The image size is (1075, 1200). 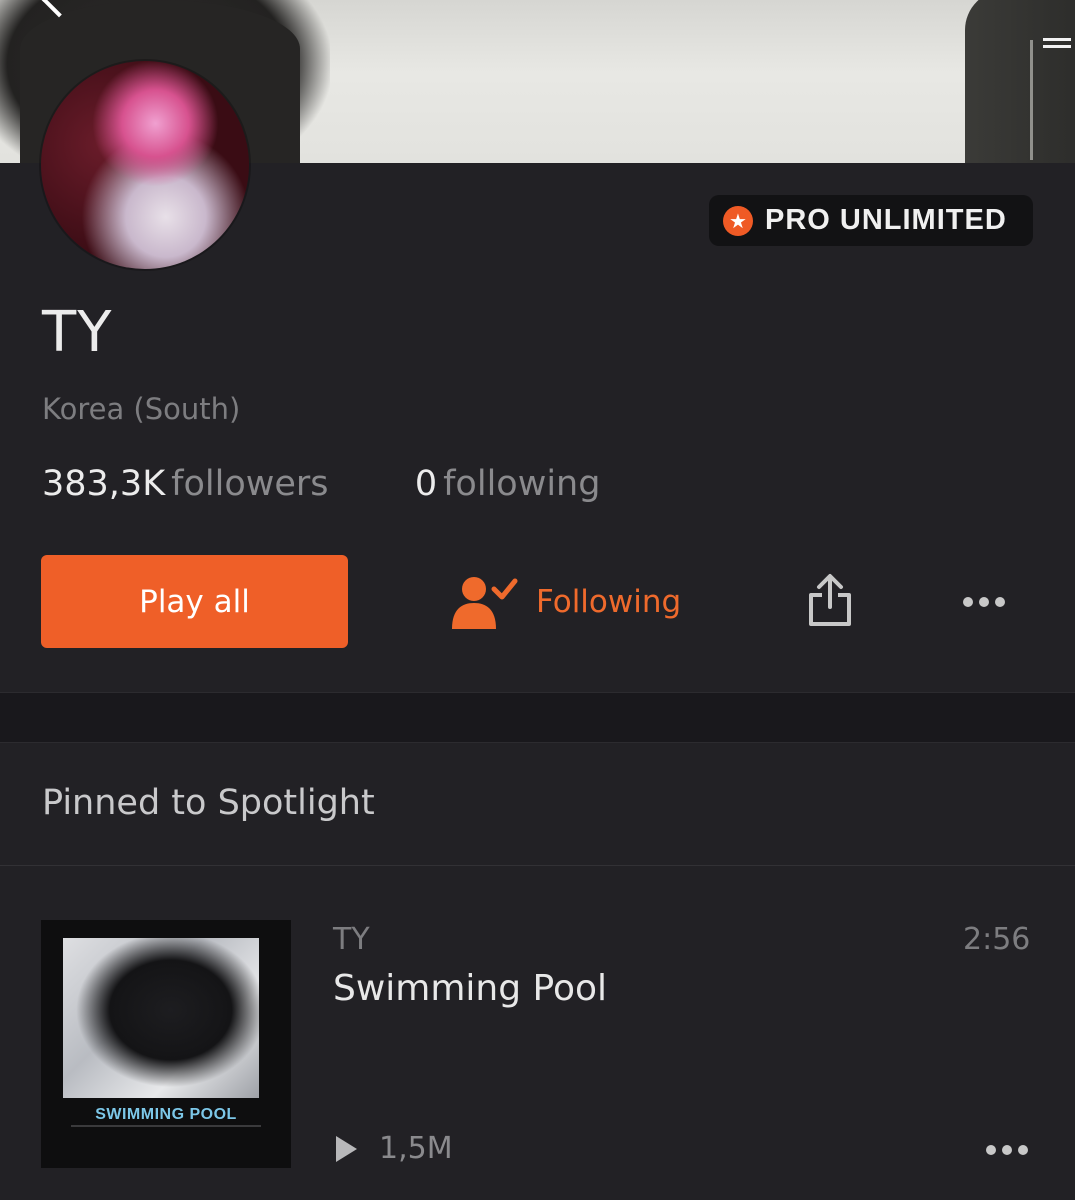 I want to click on more-options-button, so click(x=987, y=602).